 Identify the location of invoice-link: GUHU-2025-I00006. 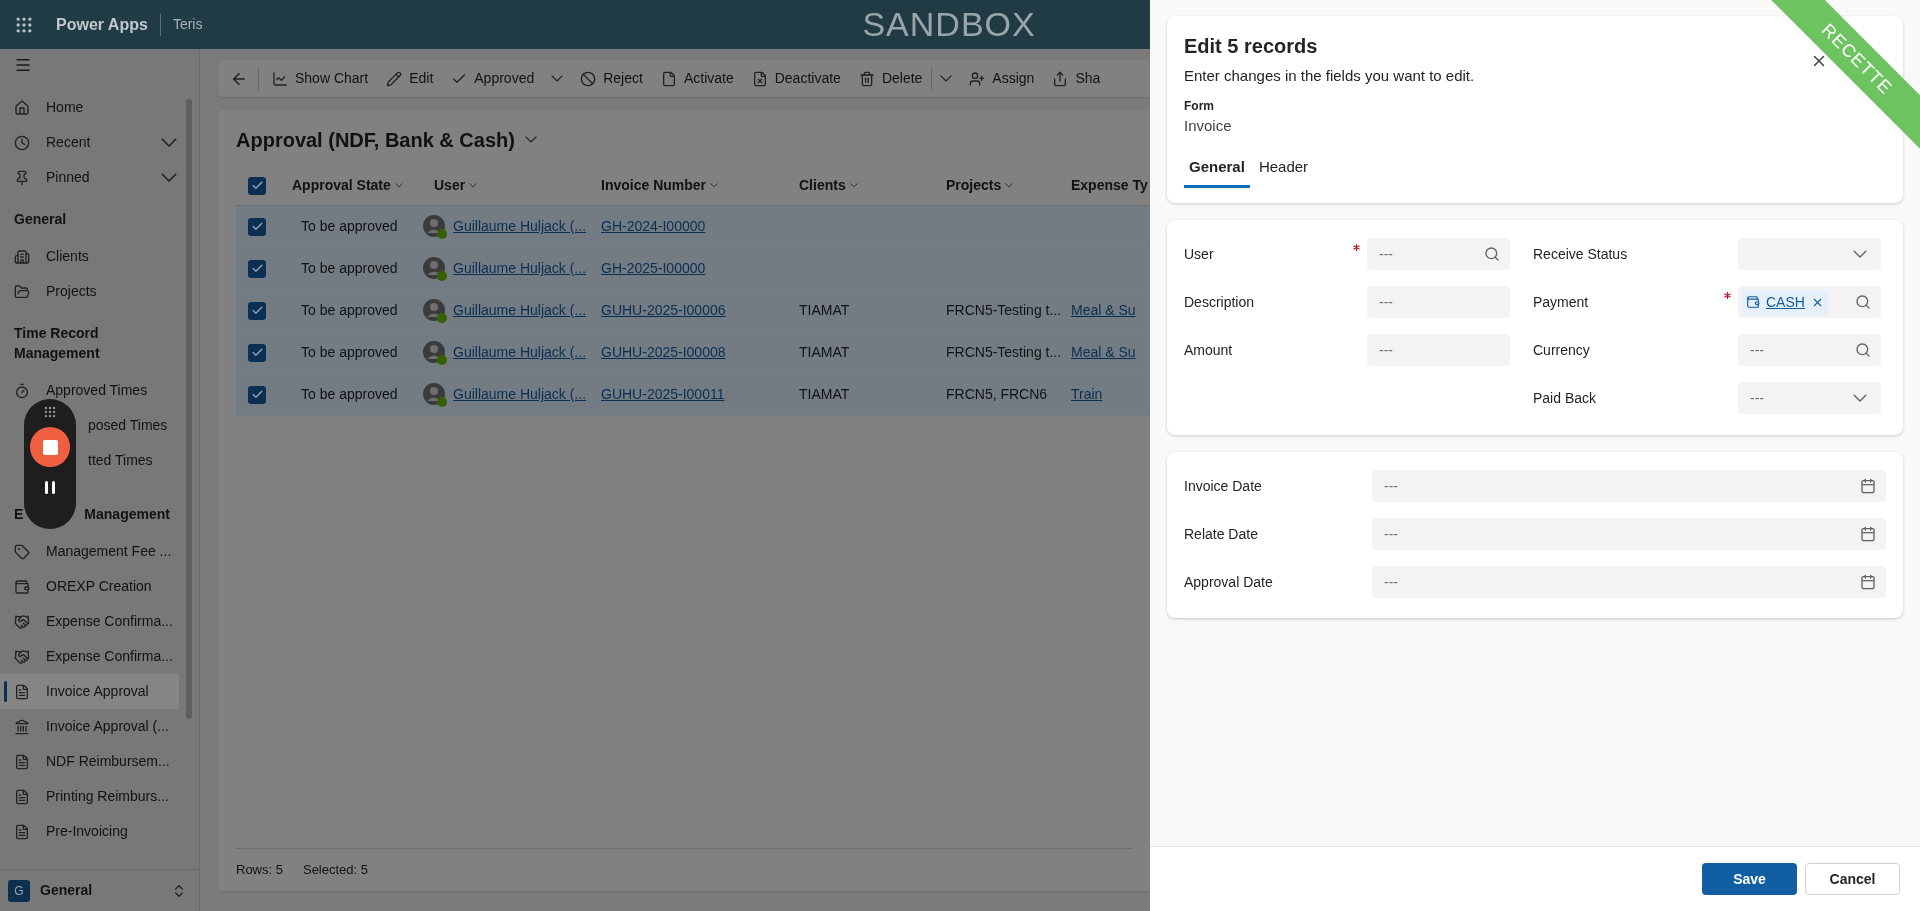
(663, 310).